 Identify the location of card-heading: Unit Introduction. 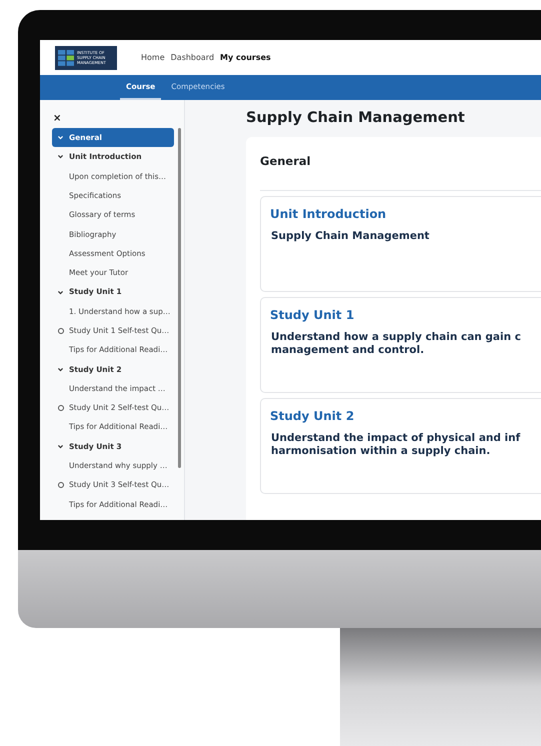
(405, 214).